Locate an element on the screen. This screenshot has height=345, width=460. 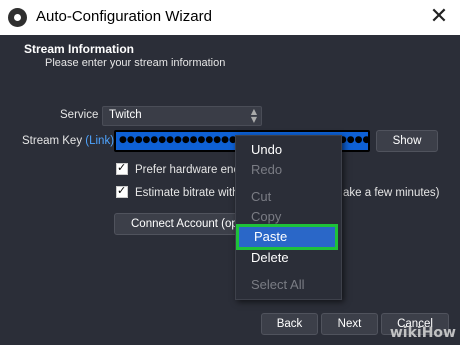
show-button: Show is located at coordinates (407, 141).